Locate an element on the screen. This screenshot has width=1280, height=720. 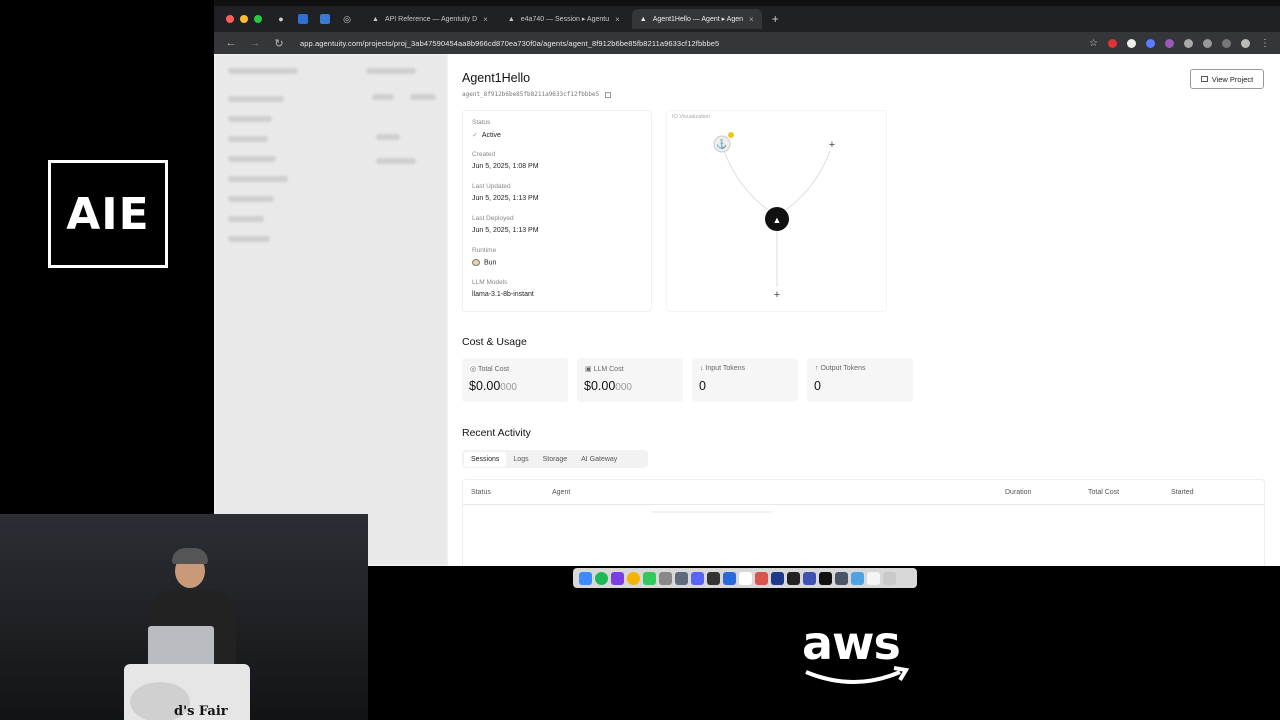
chip-icon: ▣ is located at coordinates (589, 369).